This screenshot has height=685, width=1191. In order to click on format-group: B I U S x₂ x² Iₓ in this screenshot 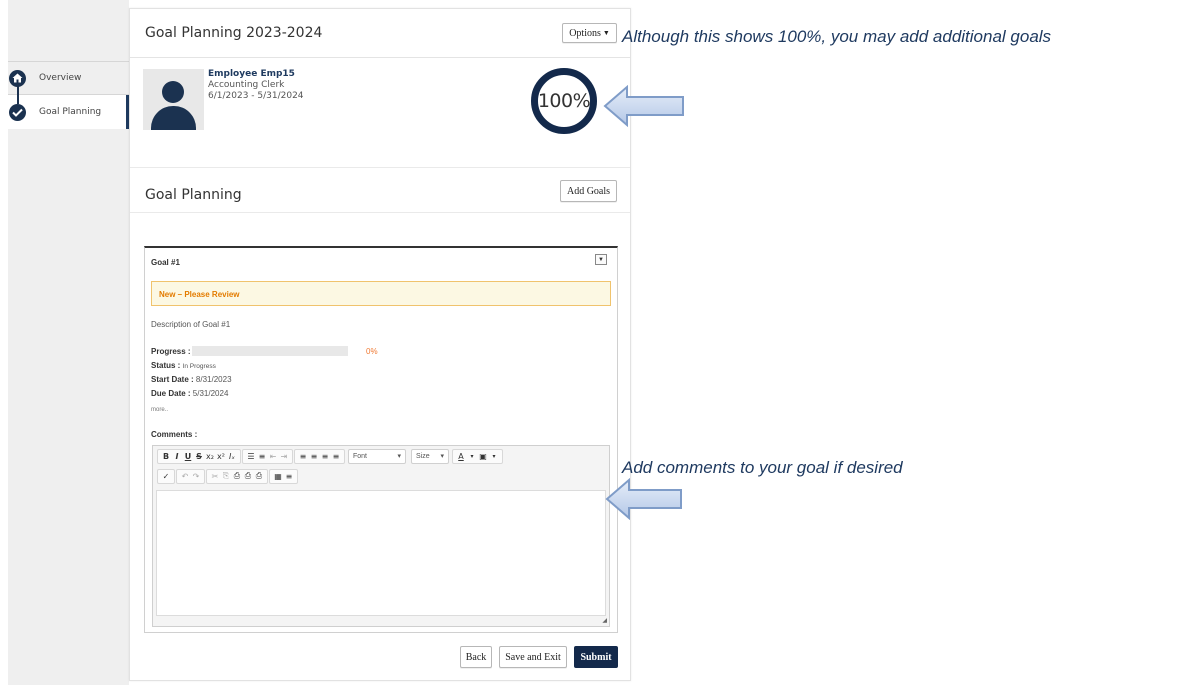, I will do `click(199, 456)`.